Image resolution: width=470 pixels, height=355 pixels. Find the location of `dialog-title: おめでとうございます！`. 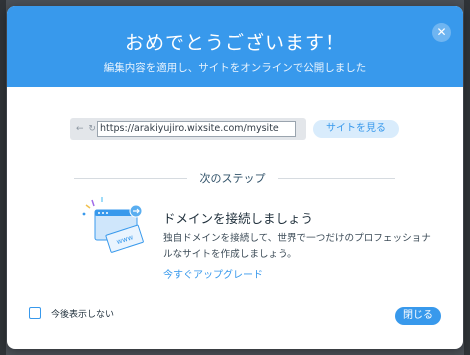

dialog-title: おめでとうございます！ is located at coordinates (234, 43).